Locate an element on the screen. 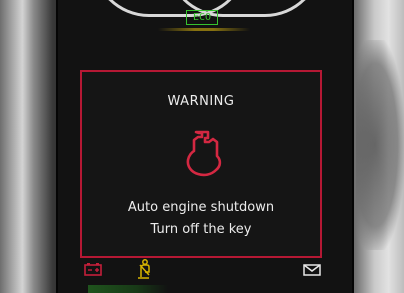 This screenshot has width=404, height=293. engine-oil-warning-icon is located at coordinates (204, 153).